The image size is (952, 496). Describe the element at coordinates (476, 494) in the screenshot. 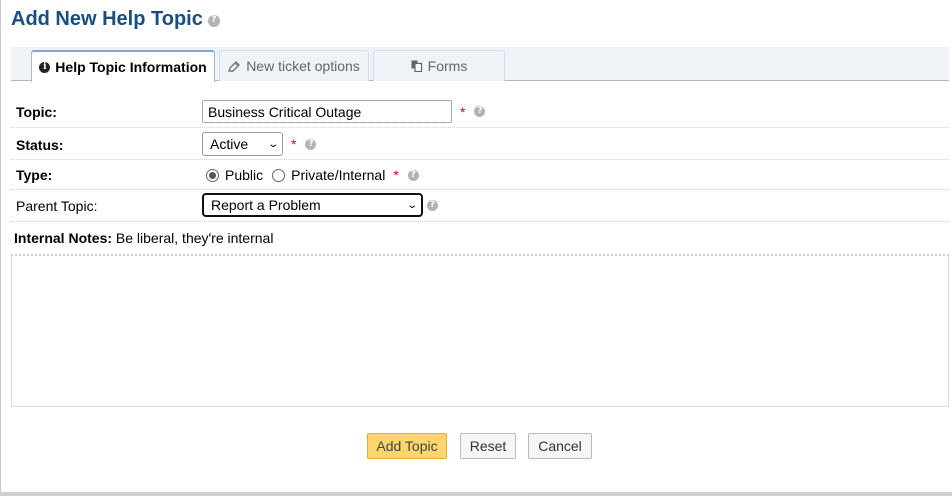

I see `window-bottom-border` at that location.